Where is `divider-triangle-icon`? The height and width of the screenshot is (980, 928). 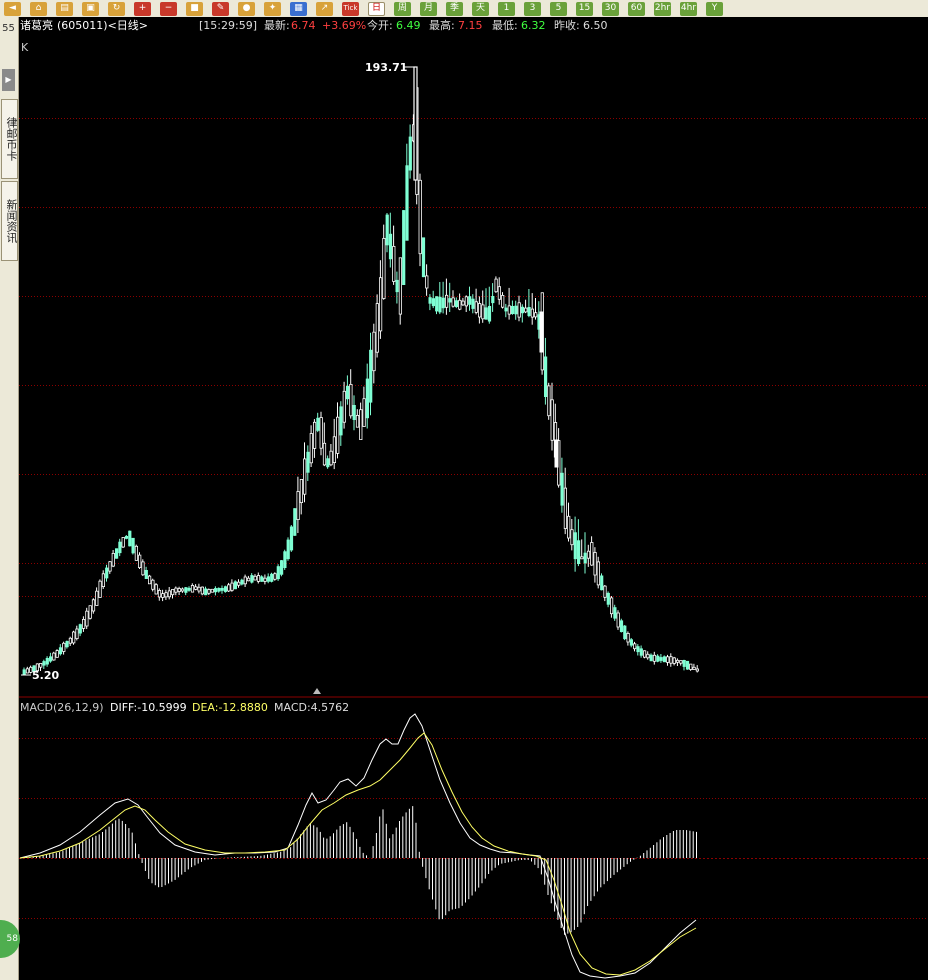
divider-triangle-icon is located at coordinates (317, 691).